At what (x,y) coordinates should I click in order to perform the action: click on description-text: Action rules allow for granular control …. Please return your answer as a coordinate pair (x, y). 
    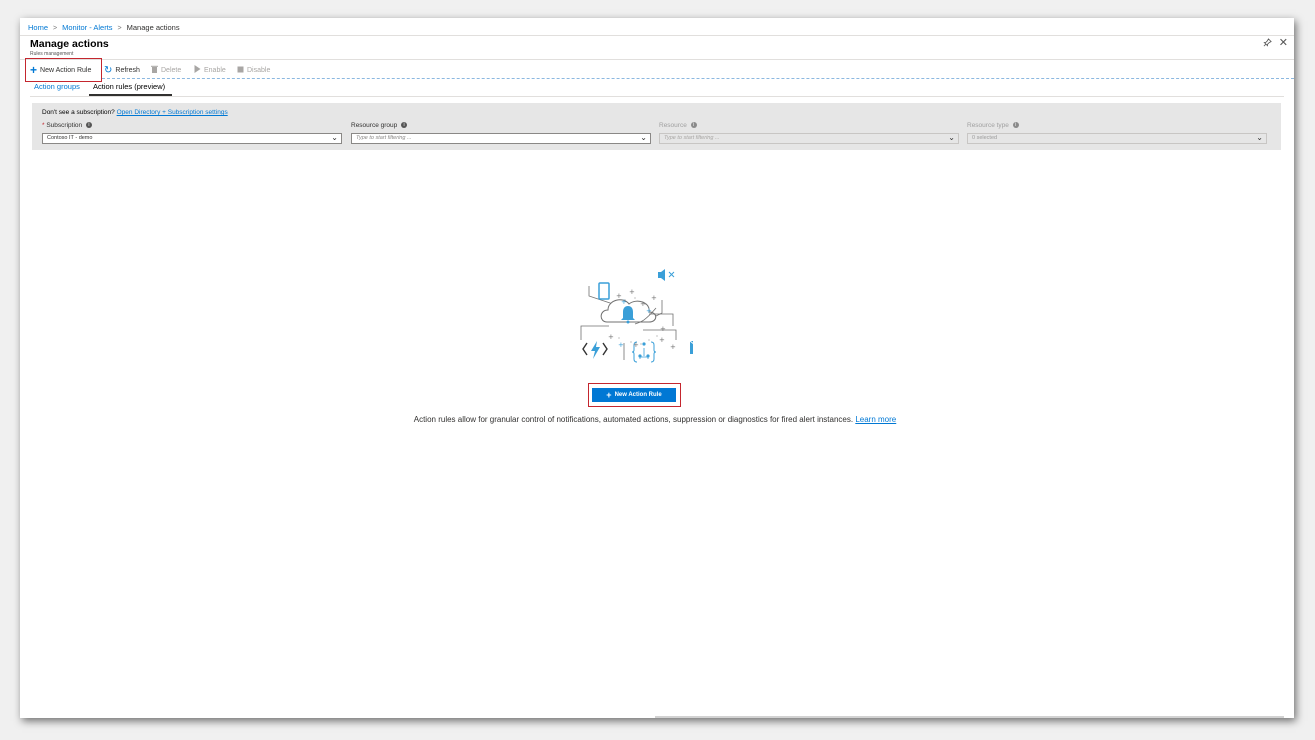
    Looking at the image, I should click on (633, 419).